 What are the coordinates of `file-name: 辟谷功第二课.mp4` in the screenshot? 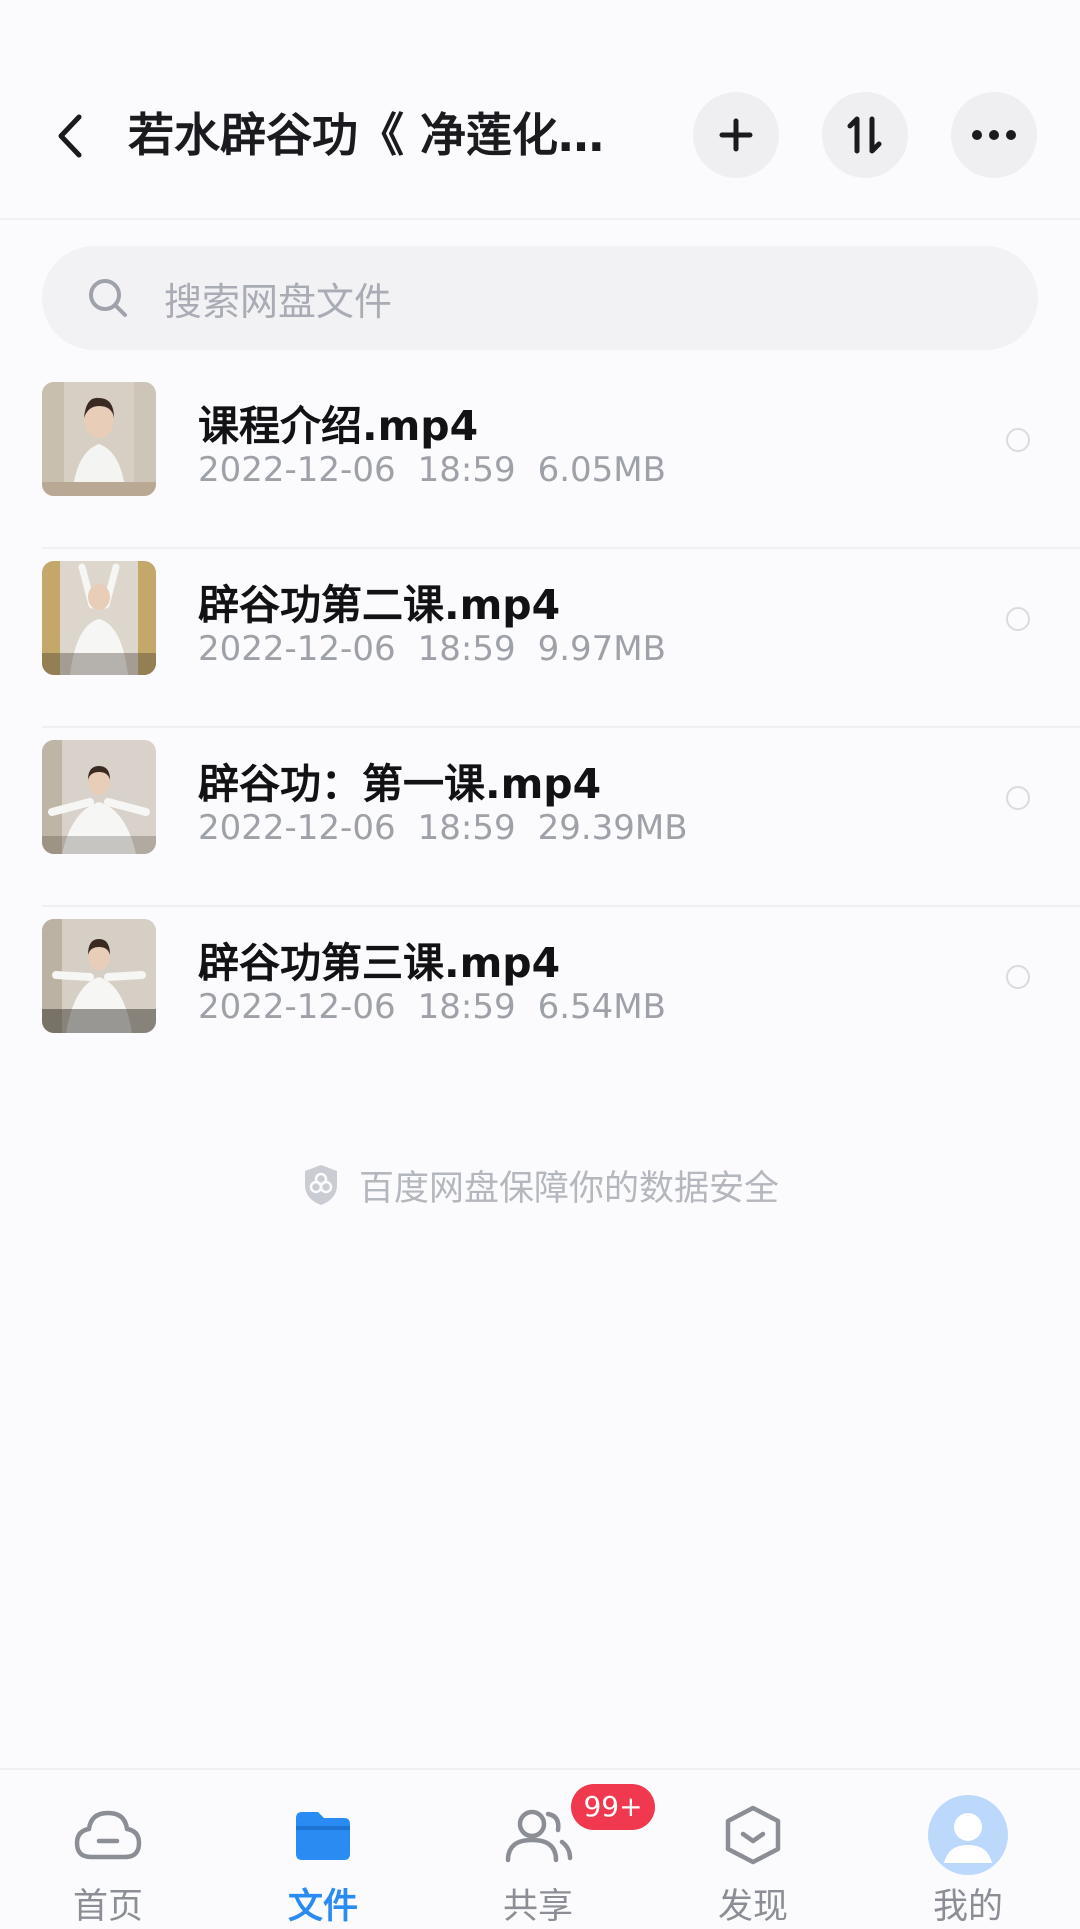 It's located at (379, 605).